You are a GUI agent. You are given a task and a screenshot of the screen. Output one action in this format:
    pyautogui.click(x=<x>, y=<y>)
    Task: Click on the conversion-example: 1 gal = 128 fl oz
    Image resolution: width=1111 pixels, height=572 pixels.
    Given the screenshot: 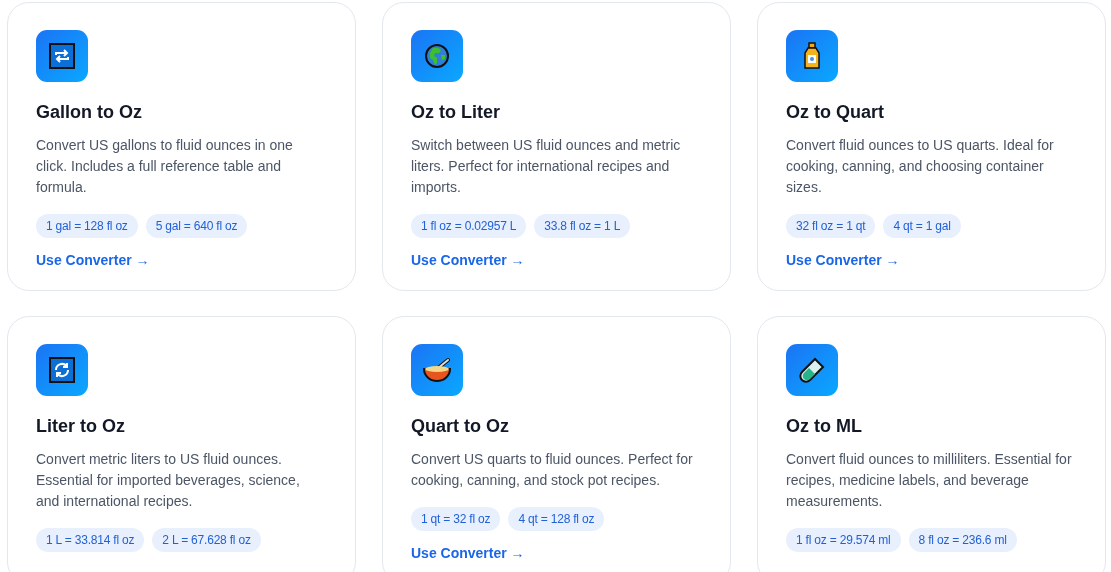 What is the action you would take?
    pyautogui.click(x=87, y=226)
    